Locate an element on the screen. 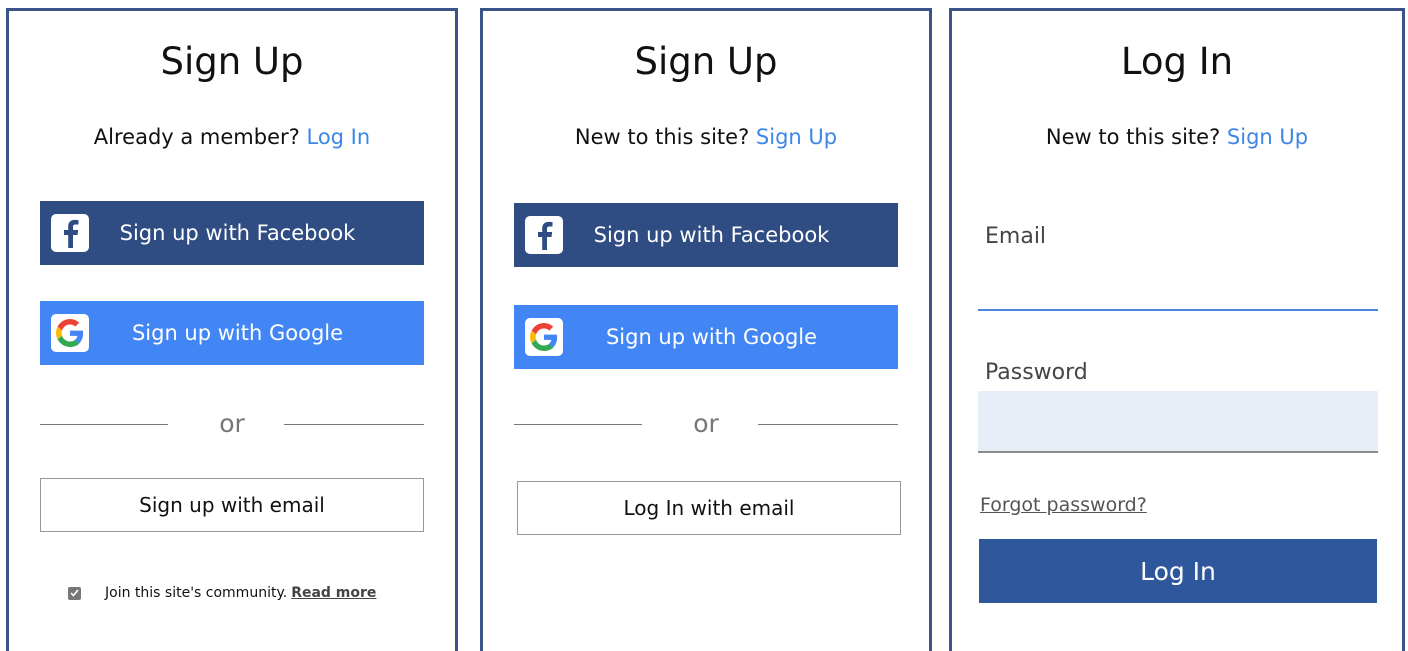  page-title: Log In is located at coordinates (1177, 61).